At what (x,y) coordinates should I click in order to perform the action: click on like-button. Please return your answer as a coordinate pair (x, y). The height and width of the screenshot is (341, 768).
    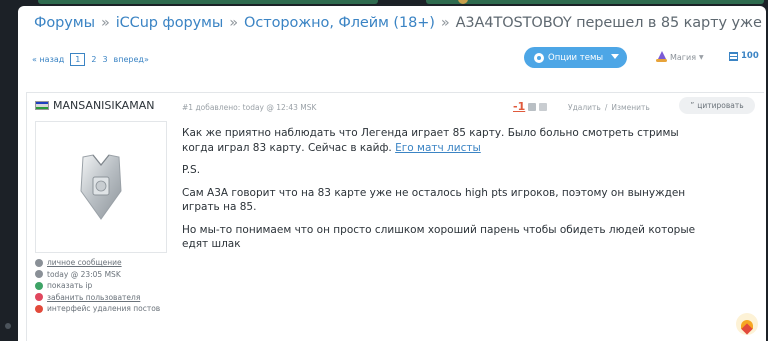
    Looking at the image, I should click on (747, 324).